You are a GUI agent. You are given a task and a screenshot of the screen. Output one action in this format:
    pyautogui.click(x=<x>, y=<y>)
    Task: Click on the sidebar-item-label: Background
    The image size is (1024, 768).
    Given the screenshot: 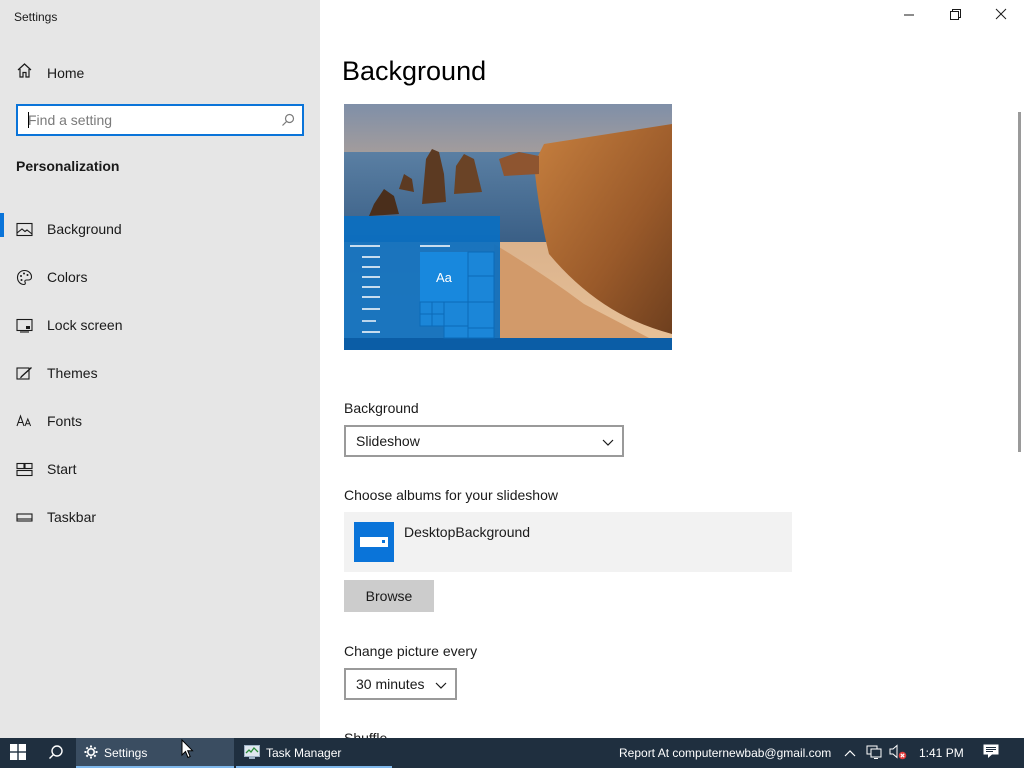 What is the action you would take?
    pyautogui.click(x=84, y=229)
    